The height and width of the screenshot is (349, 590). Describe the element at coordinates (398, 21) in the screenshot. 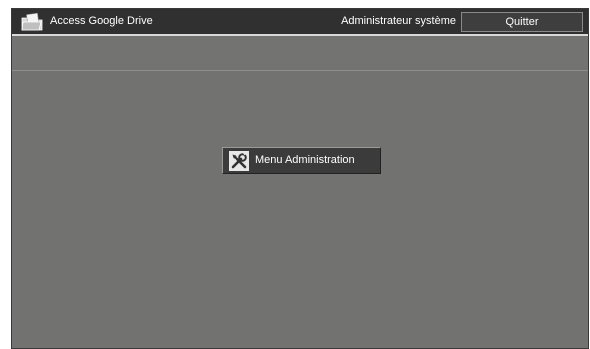

I see `current-user-label: Administrateur système` at that location.